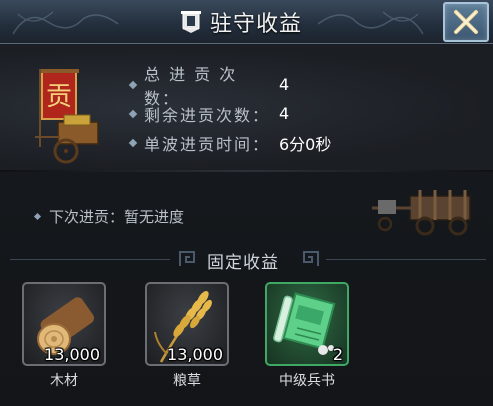  I want to click on next-tribute-row: 下次进贡： 暂无进度, so click(109, 216).